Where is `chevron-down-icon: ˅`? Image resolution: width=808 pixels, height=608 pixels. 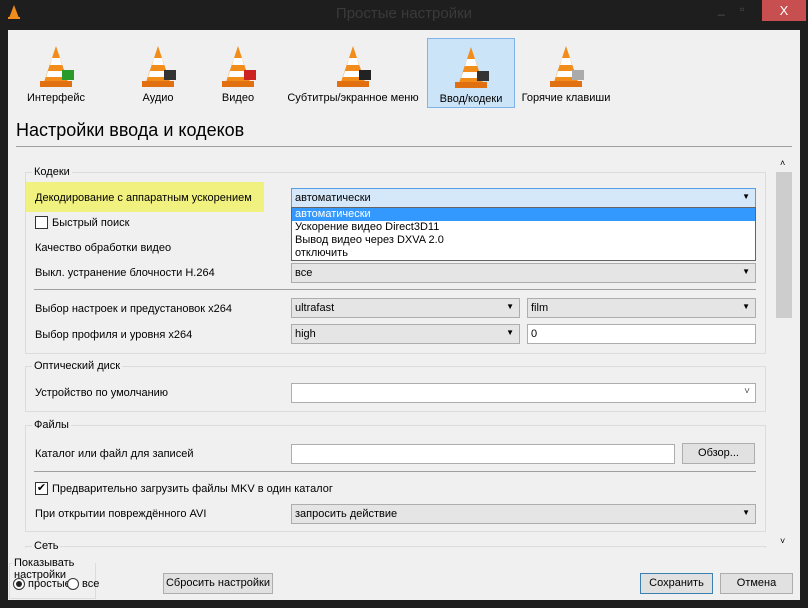 chevron-down-icon: ˅ is located at coordinates (747, 391).